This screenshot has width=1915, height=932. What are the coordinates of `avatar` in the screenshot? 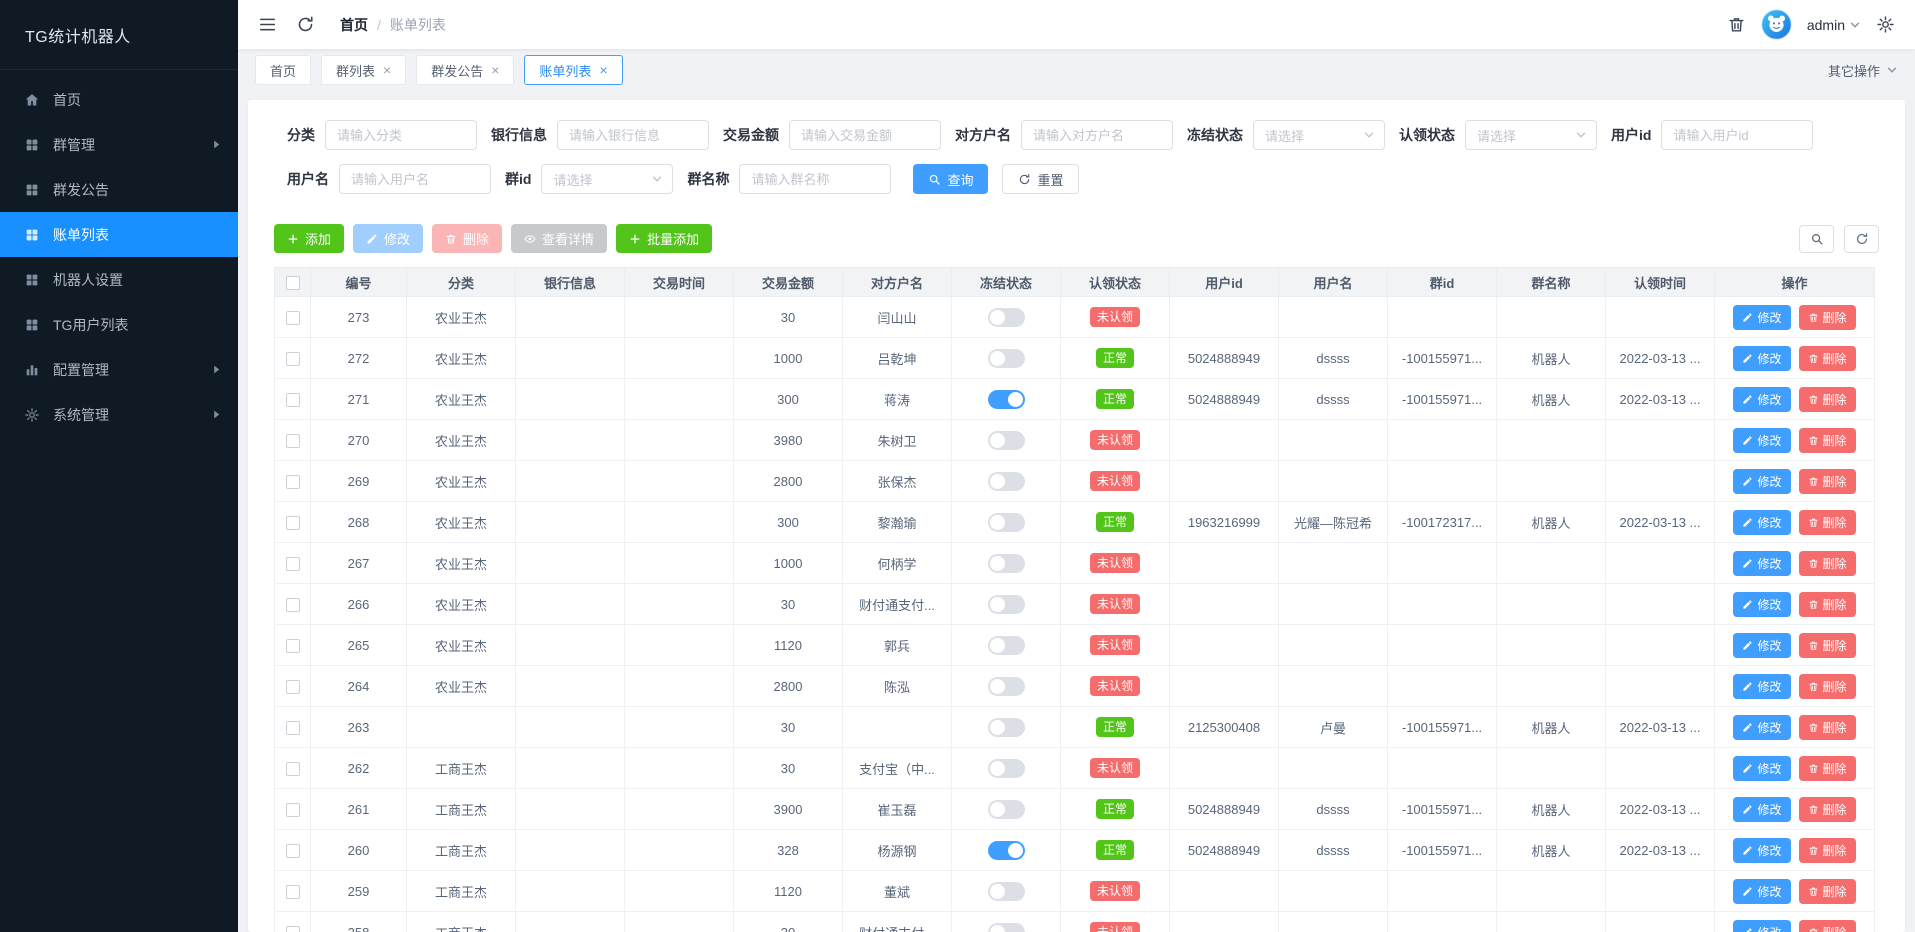 It's located at (1776, 24).